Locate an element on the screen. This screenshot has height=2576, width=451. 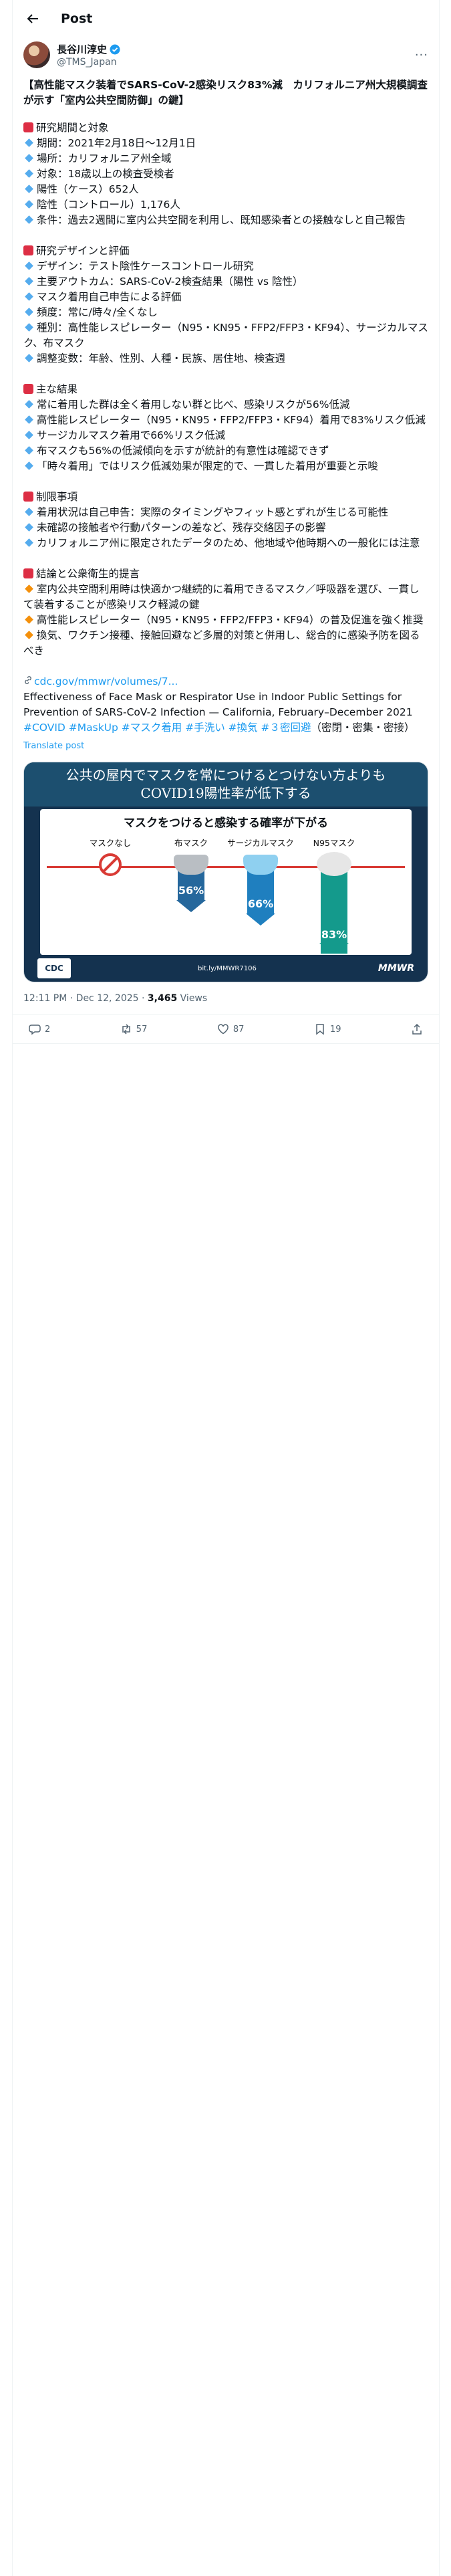
section-item: 未確認の接触者や行動パターンの差など、残存交絡因子の影響 is located at coordinates (225, 528).